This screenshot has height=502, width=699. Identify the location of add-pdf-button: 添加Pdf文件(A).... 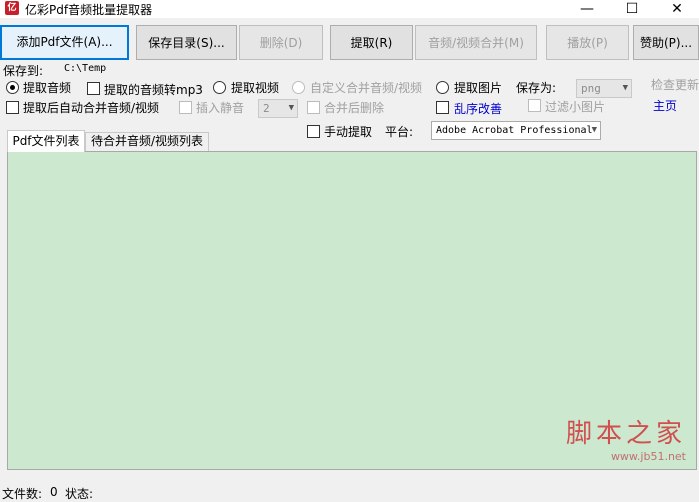
(64, 42).